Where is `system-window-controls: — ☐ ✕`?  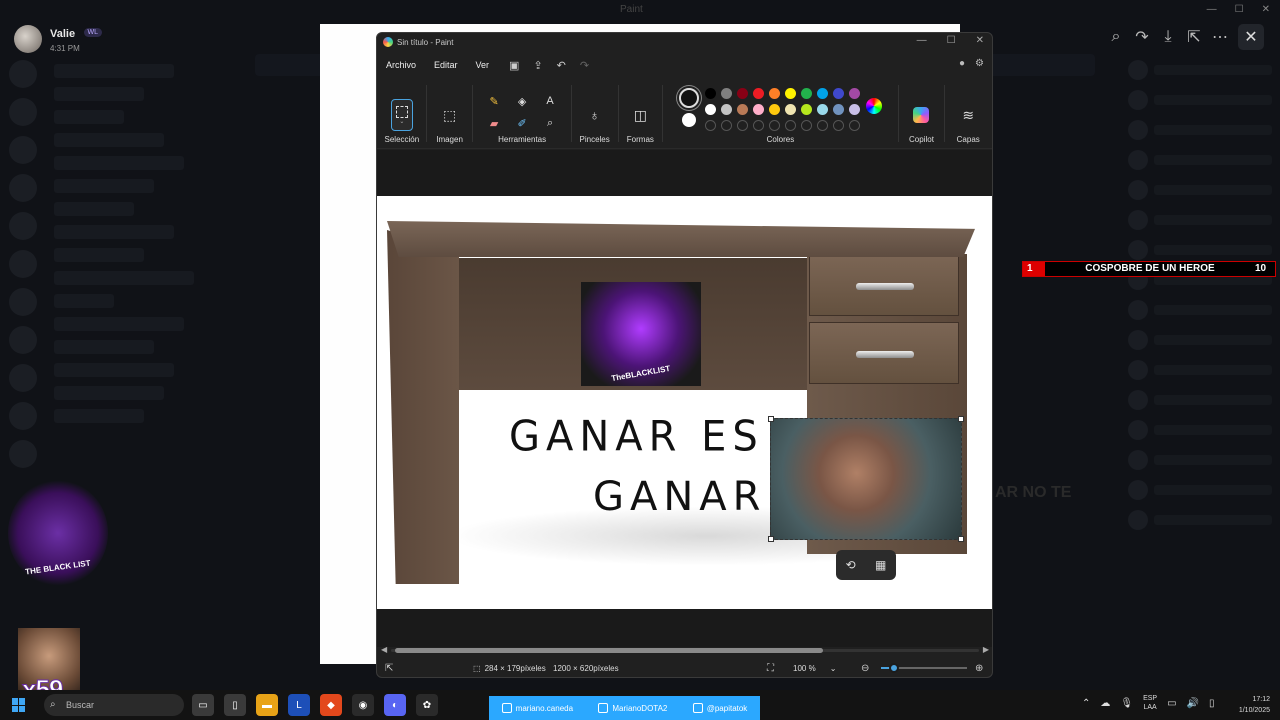
system-window-controls: — ☐ ✕ is located at coordinates (1238, 9).